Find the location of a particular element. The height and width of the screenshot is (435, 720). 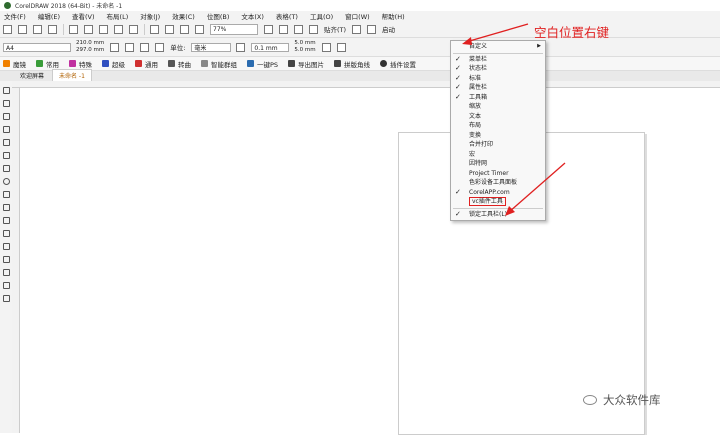

shape-tool-icon is located at coordinates (6, 103).